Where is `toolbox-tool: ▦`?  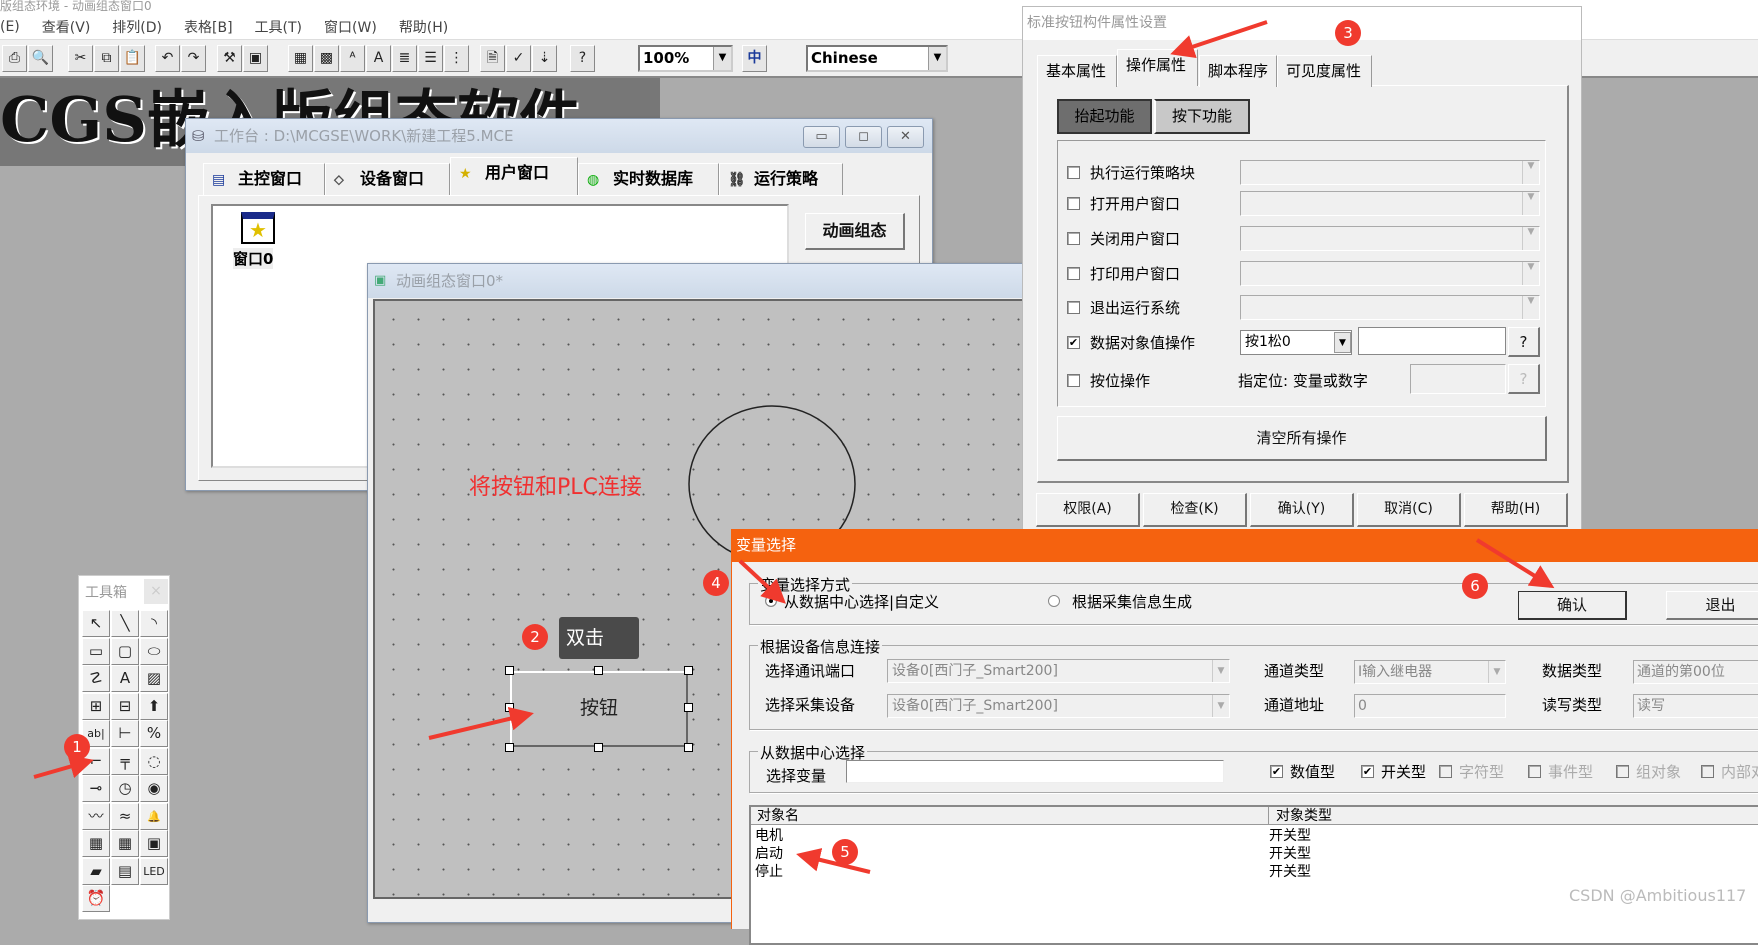 toolbox-tool: ▦ is located at coordinates (125, 843).